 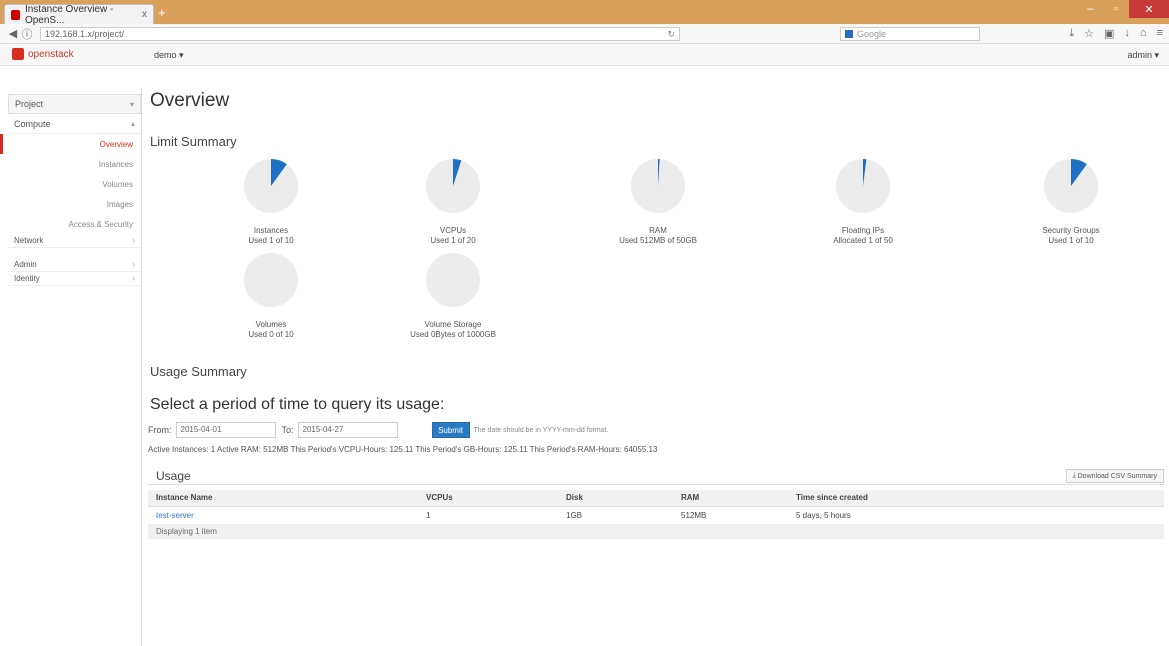 I want to click on limit-pie-3: Floating IPs Allocated 1 of 50, so click(x=863, y=202).